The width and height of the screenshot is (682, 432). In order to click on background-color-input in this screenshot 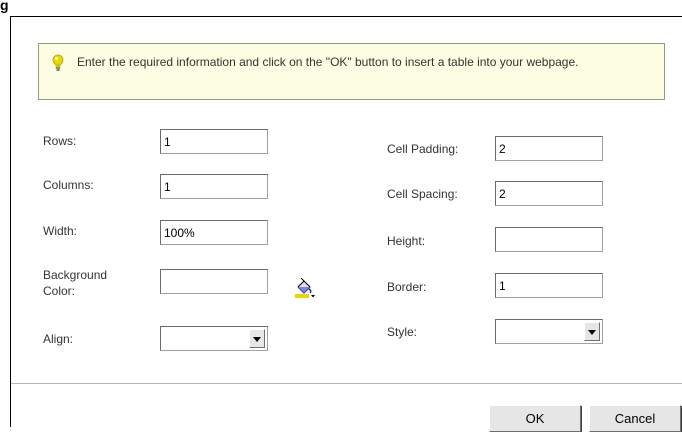, I will do `click(214, 281)`.